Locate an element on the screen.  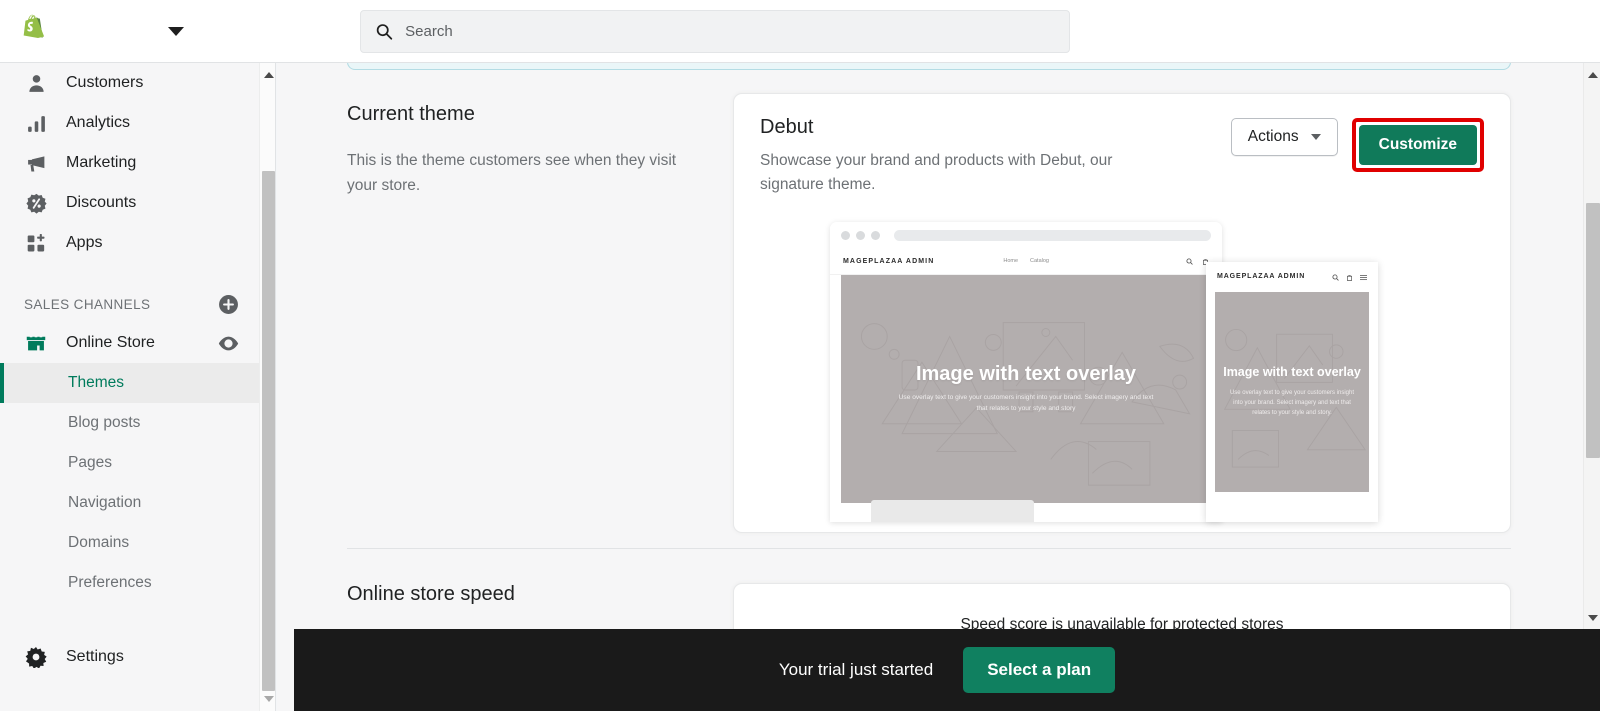
section-divider is located at coordinates (929, 548).